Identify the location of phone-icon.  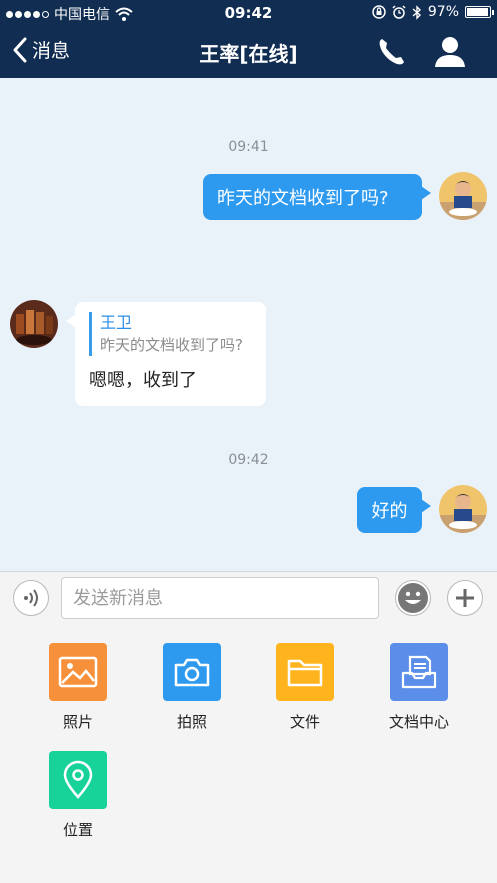
(391, 52).